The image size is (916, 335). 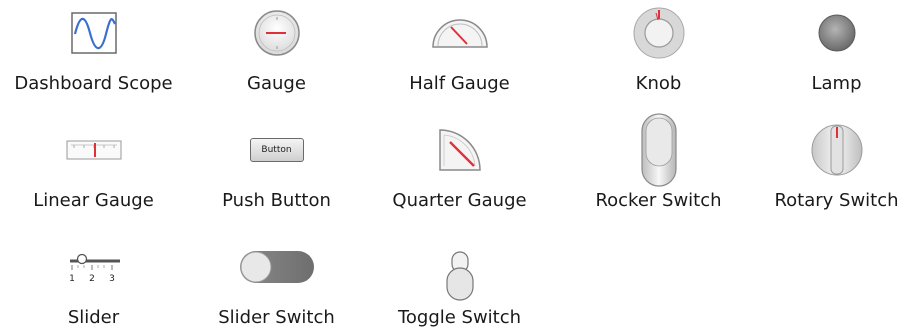 I want to click on linear-gauge-icon, so click(x=93, y=150).